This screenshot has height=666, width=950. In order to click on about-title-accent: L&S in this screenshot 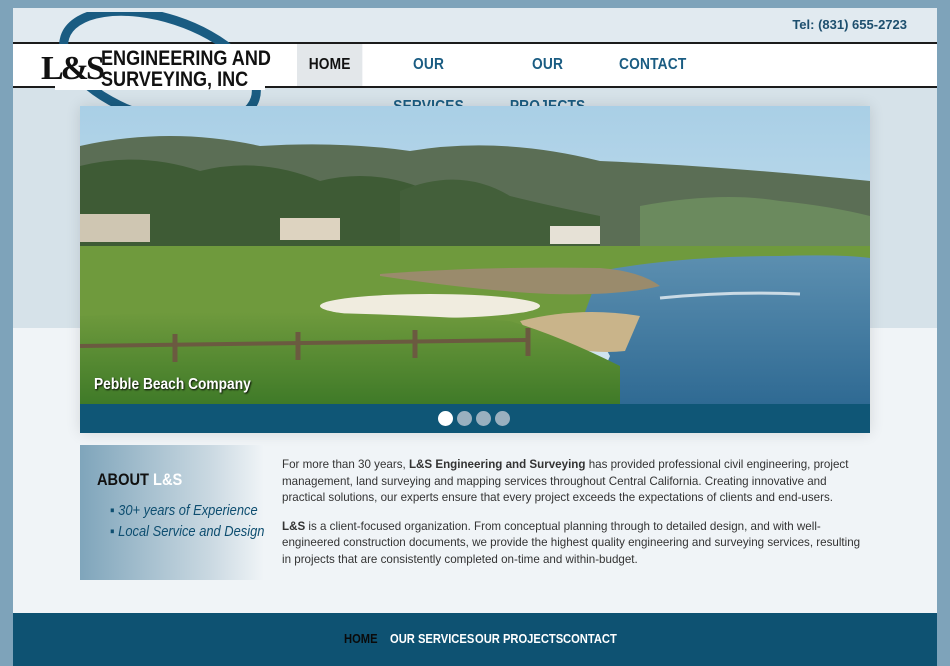, I will do `click(168, 479)`.